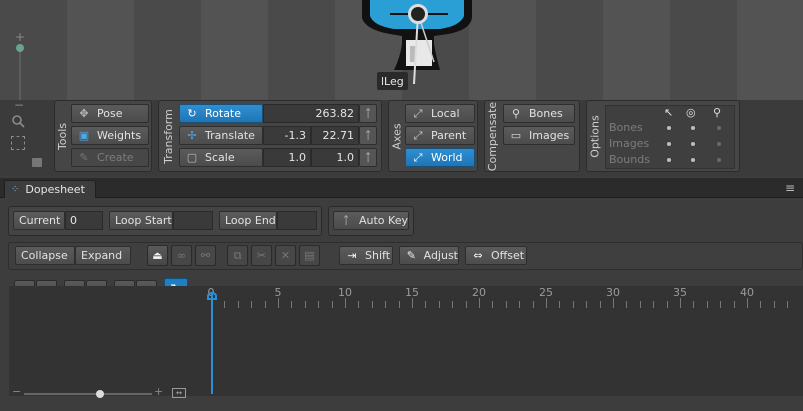 The image size is (803, 411). Describe the element at coordinates (110, 135) in the screenshot. I see `weights-button: ▣ Weights` at that location.